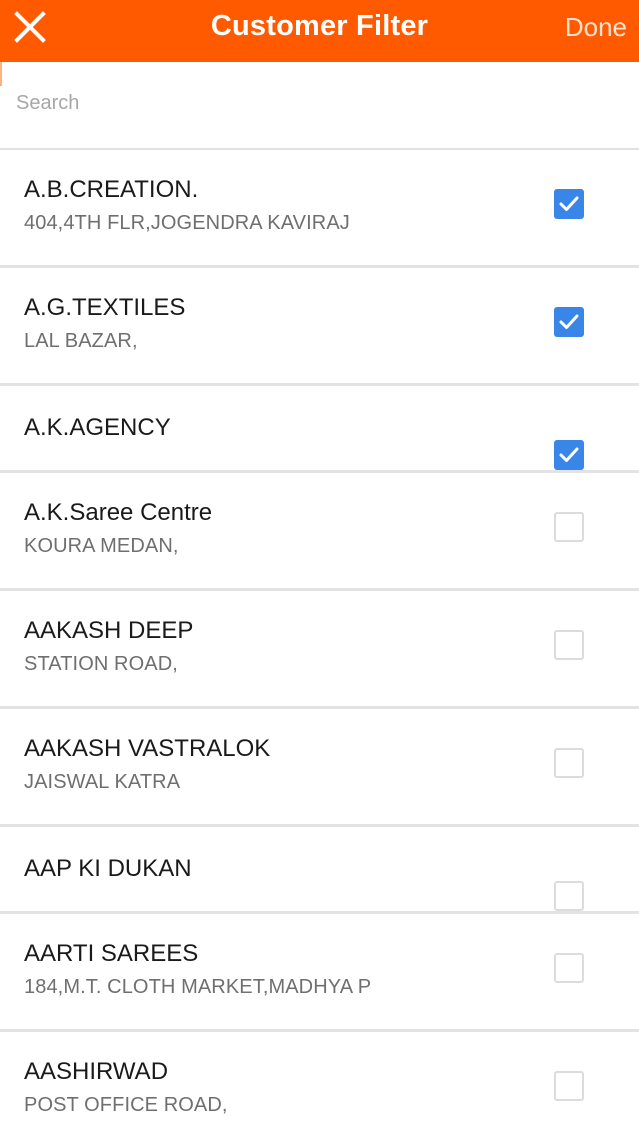  Describe the element at coordinates (108, 868) in the screenshot. I see `customer-name: AAP KI DUKAN` at that location.